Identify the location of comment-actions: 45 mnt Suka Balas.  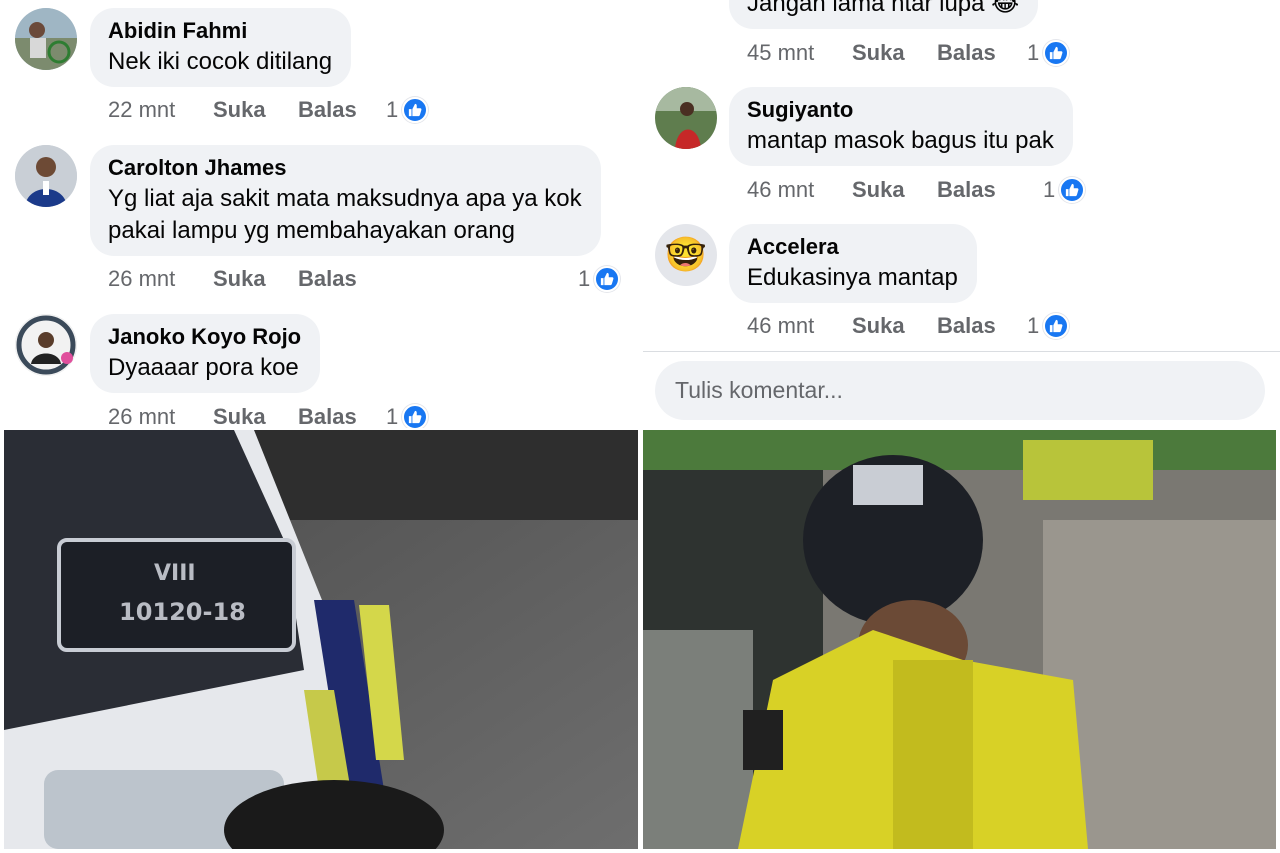
(871, 53).